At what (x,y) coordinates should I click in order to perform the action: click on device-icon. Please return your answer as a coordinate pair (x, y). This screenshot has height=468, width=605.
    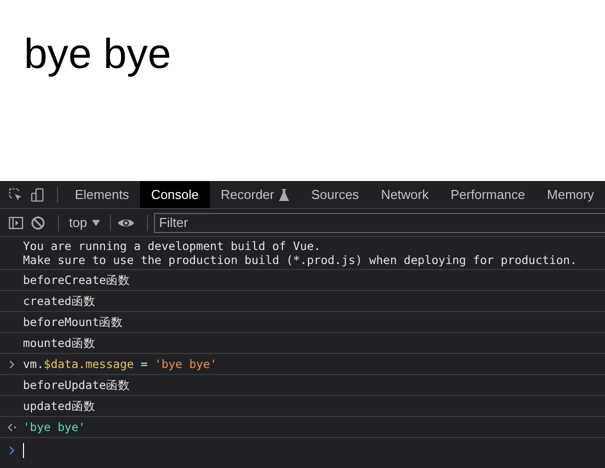
    Looking at the image, I should click on (37, 195).